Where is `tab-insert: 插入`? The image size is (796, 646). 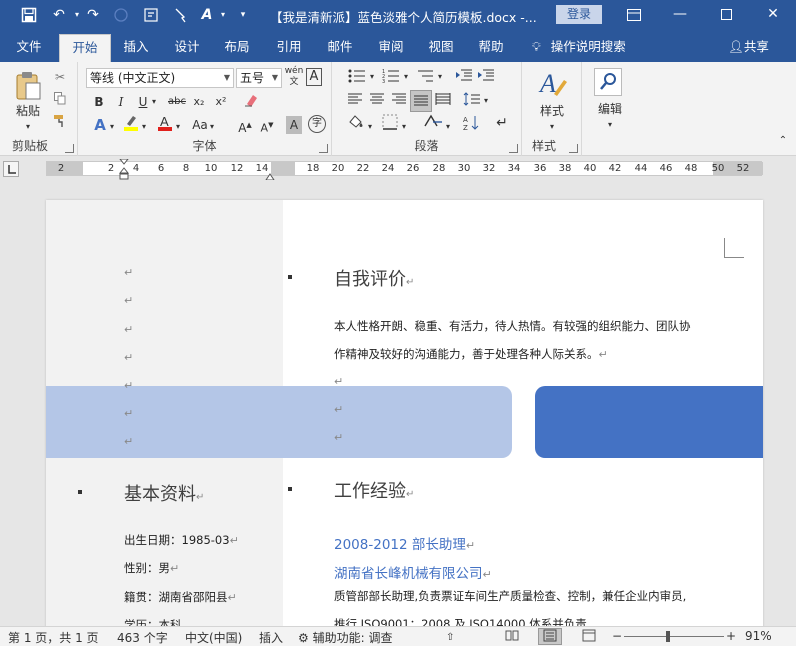
tab-insert: 插入 is located at coordinates (136, 48).